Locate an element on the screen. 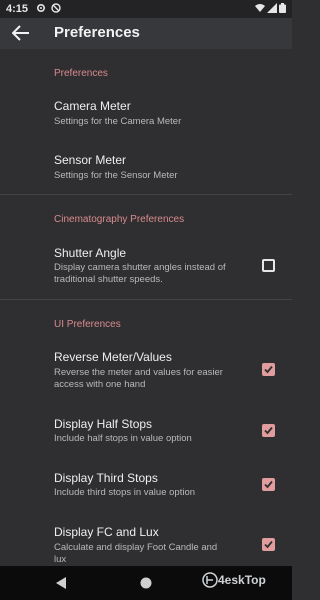 This screenshot has width=320, height=600. watermark: 4eskTop is located at coordinates (245, 581).